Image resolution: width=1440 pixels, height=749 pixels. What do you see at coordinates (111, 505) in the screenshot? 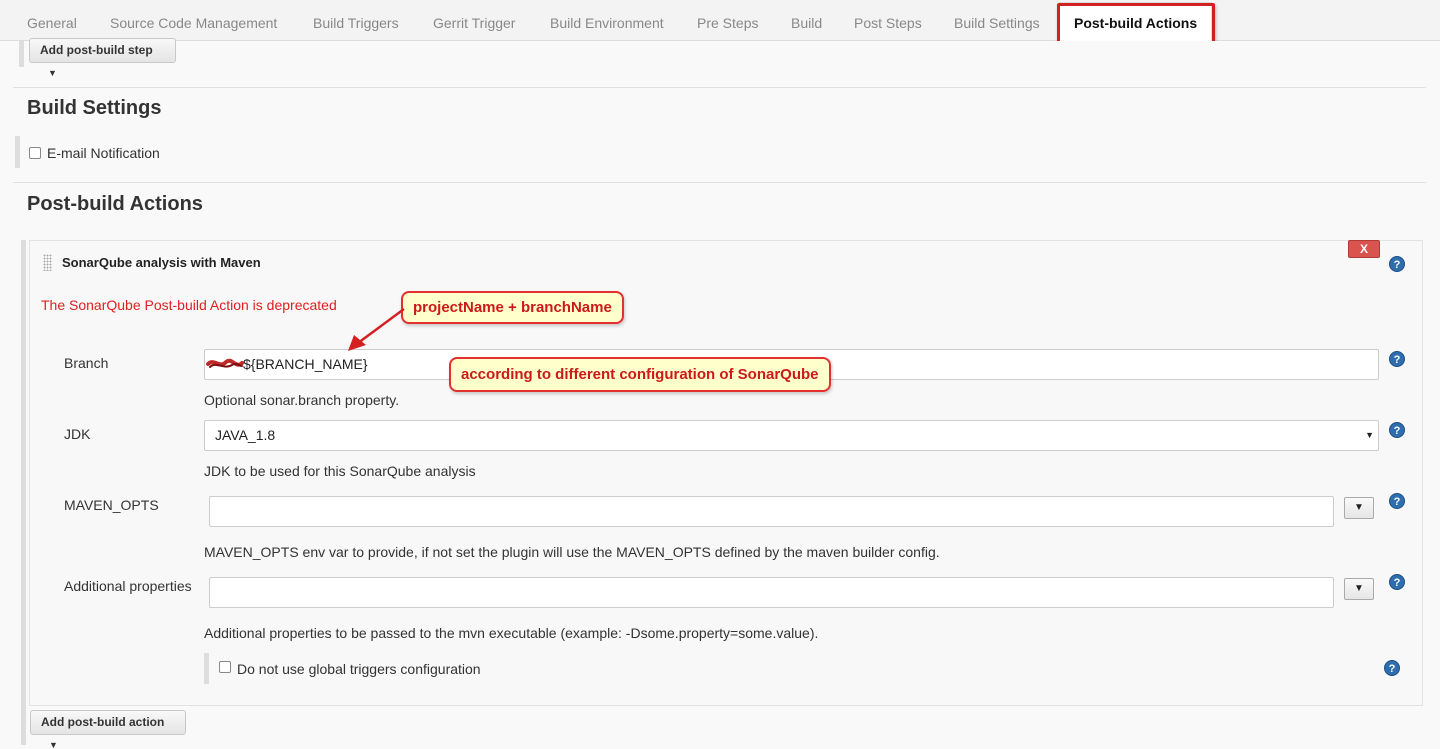
I see `maven-opts-label: MAVEN_OPTS` at bounding box center [111, 505].